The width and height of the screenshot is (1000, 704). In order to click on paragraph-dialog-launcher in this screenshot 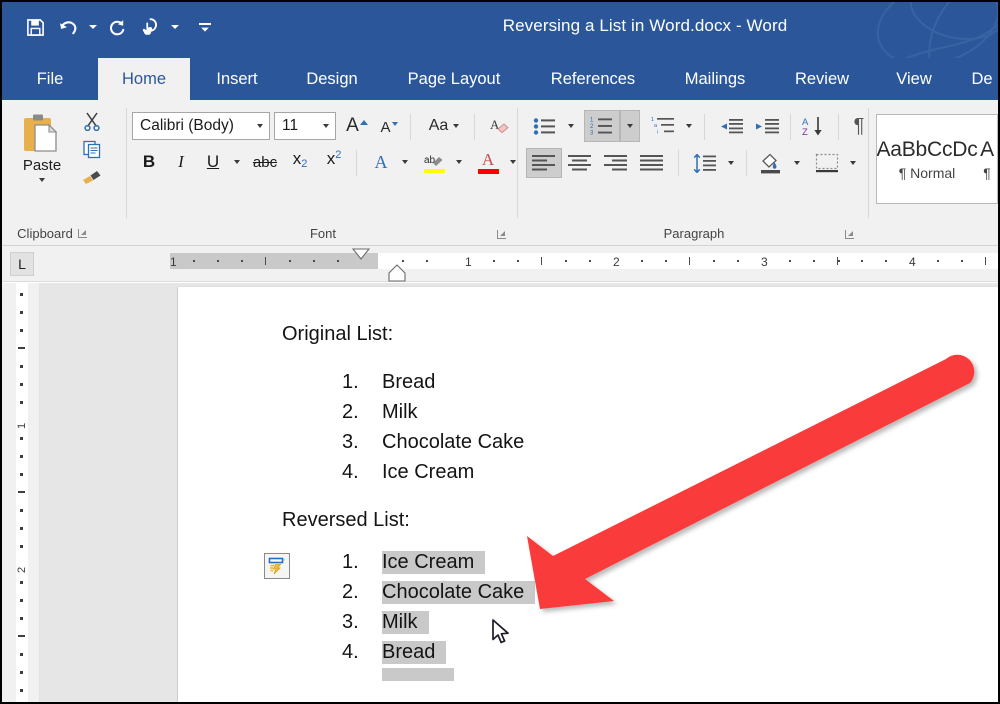, I will do `click(850, 234)`.